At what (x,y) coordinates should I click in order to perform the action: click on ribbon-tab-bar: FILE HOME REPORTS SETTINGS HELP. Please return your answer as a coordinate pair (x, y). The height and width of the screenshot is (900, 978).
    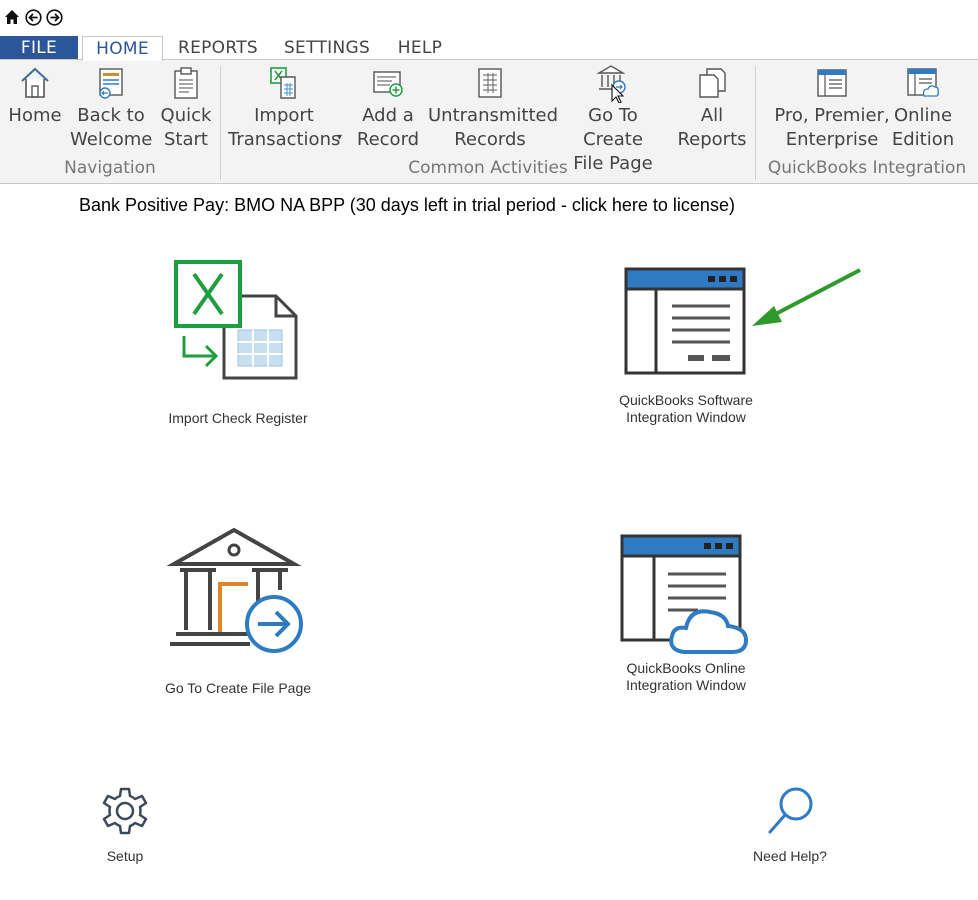
    Looking at the image, I should click on (489, 48).